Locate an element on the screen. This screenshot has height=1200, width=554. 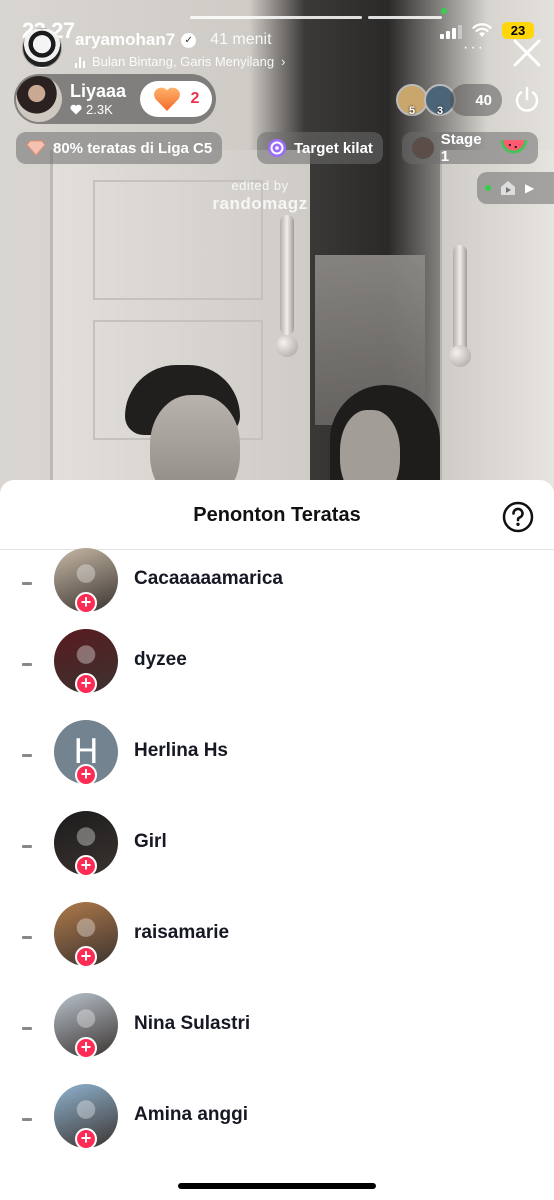
cellular-signal-icon is located at coordinates (451, 31).